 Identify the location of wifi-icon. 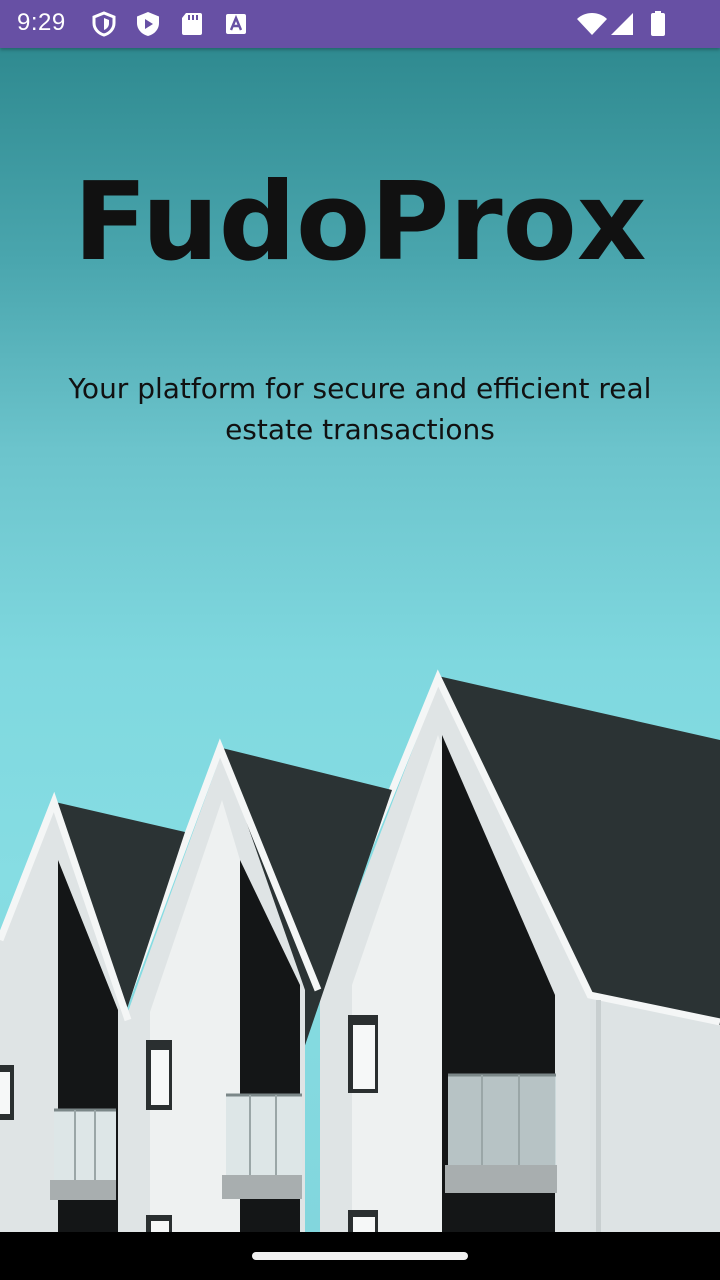
(592, 24).